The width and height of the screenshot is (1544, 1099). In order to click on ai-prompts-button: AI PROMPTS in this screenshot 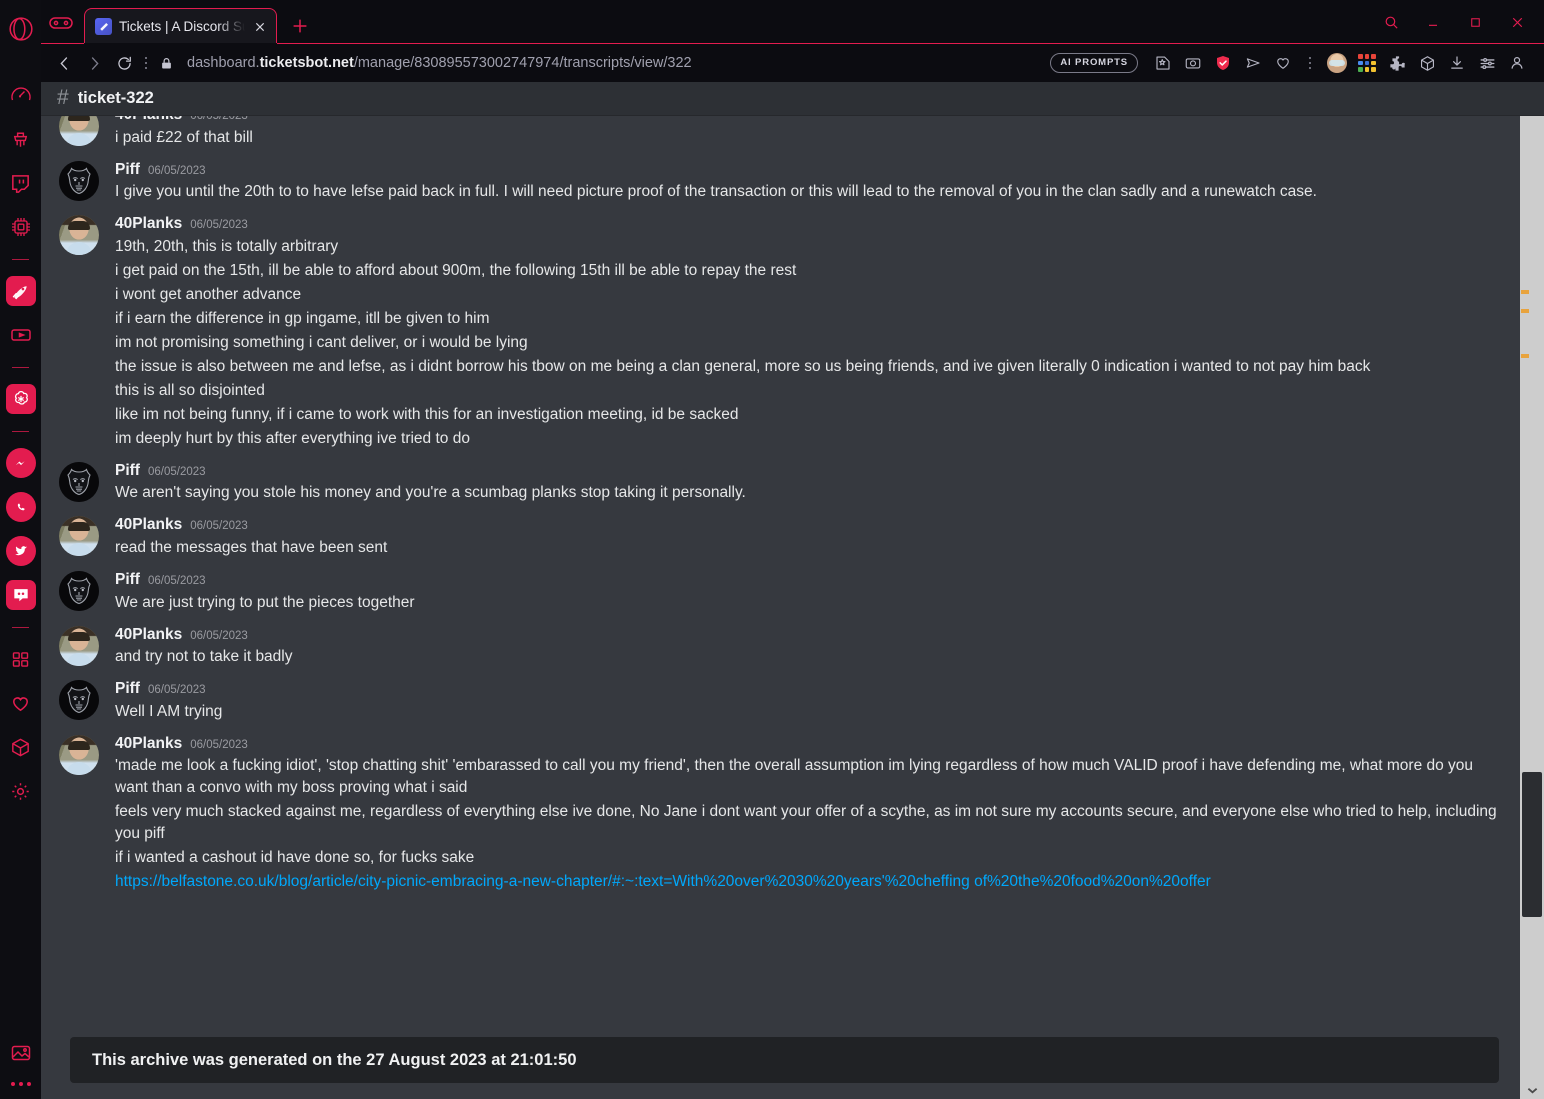, I will do `click(1094, 63)`.